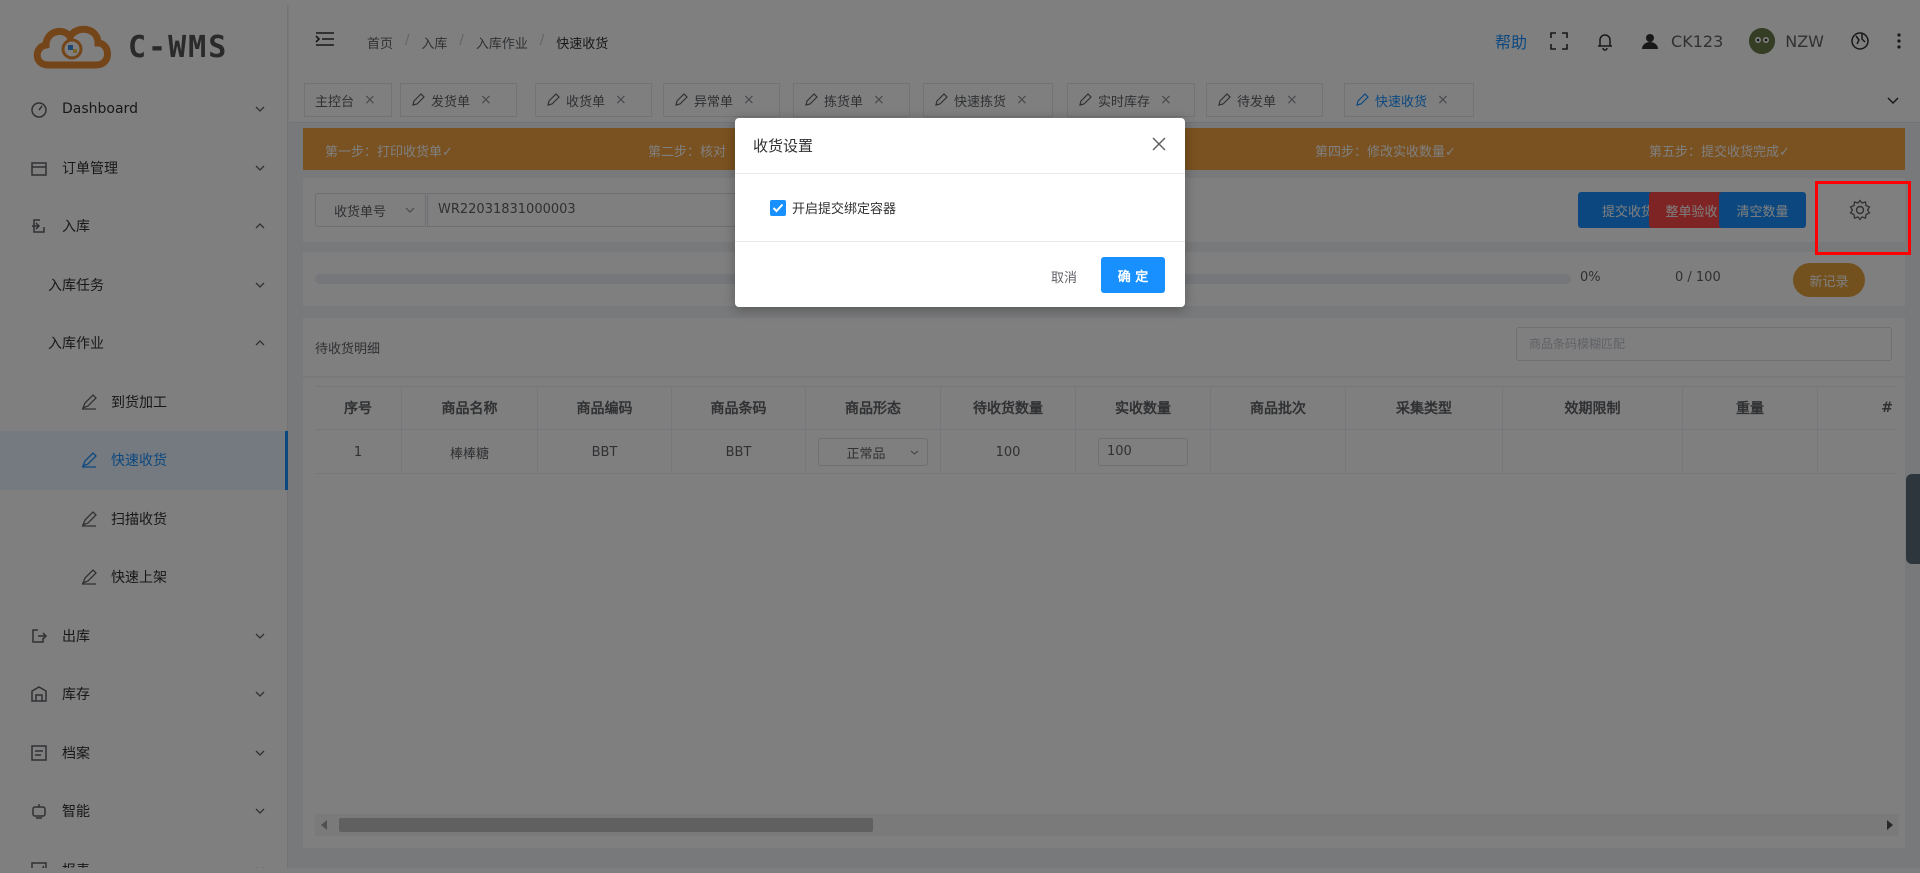 Image resolution: width=1920 pixels, height=873 pixels. Describe the element at coordinates (783, 146) in the screenshot. I see `dialog-title: 收货设置` at that location.